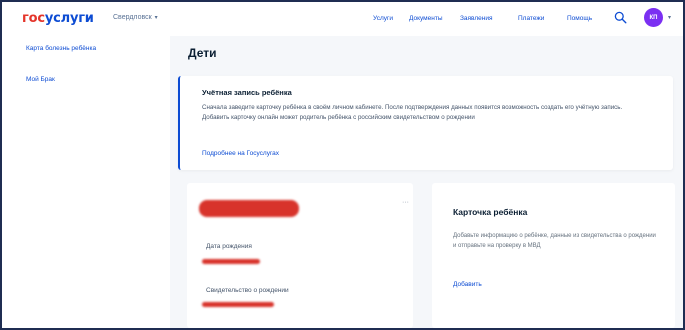 This screenshot has width=685, height=330. I want to click on nav-payments: Платежи, so click(531, 18).